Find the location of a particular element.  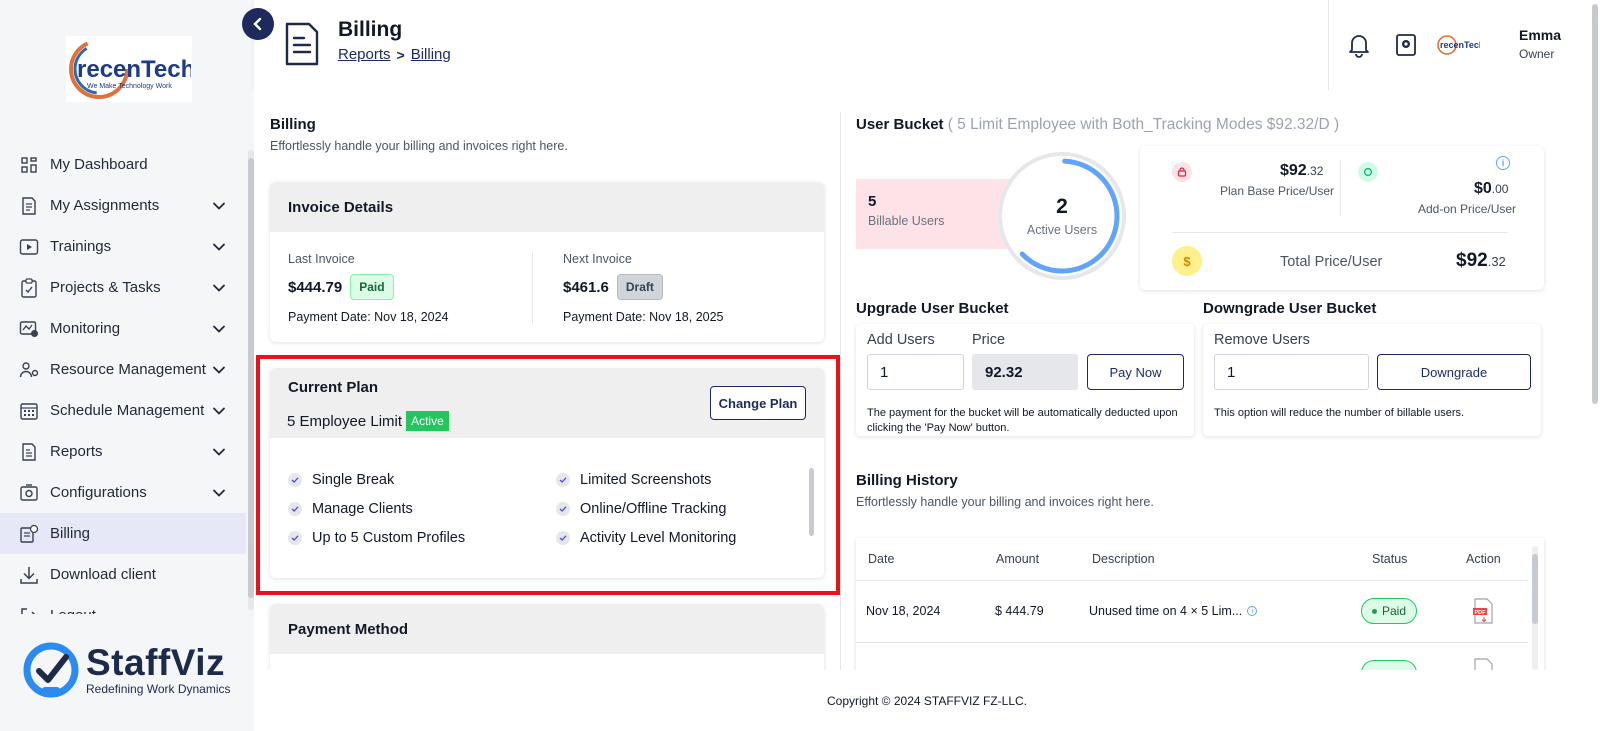

sidebar-item-label: Schedule Management is located at coordinates (127, 410).